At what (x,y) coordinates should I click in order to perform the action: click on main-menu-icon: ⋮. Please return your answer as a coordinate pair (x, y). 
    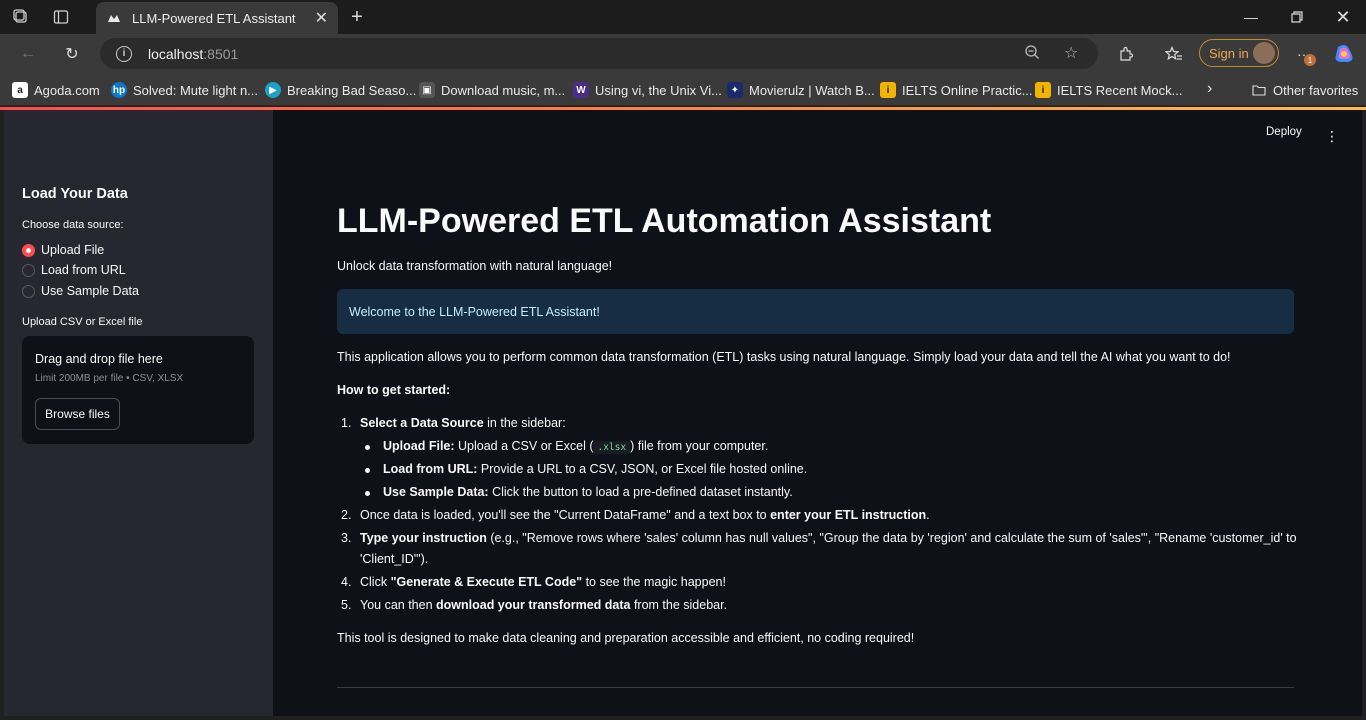
    Looking at the image, I should click on (1332, 136).